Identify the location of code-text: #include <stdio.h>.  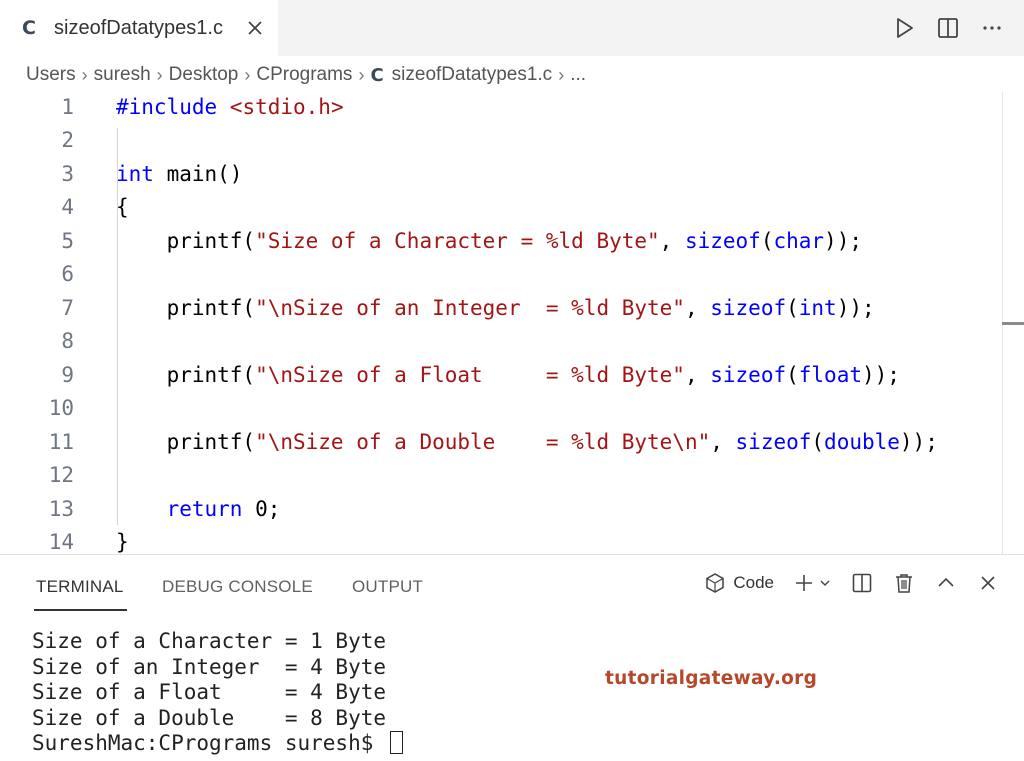
(230, 107).